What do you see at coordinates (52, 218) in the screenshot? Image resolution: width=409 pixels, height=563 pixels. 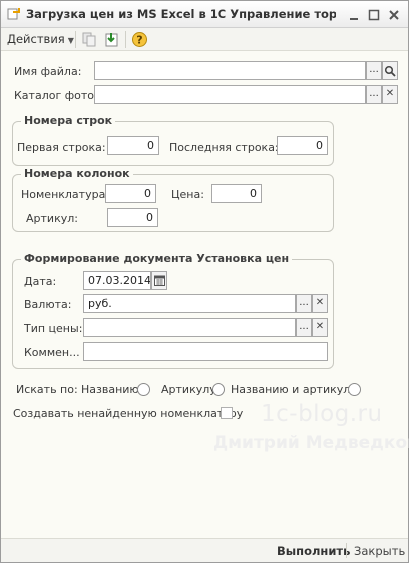 I see `article-label: Артикул:` at bounding box center [52, 218].